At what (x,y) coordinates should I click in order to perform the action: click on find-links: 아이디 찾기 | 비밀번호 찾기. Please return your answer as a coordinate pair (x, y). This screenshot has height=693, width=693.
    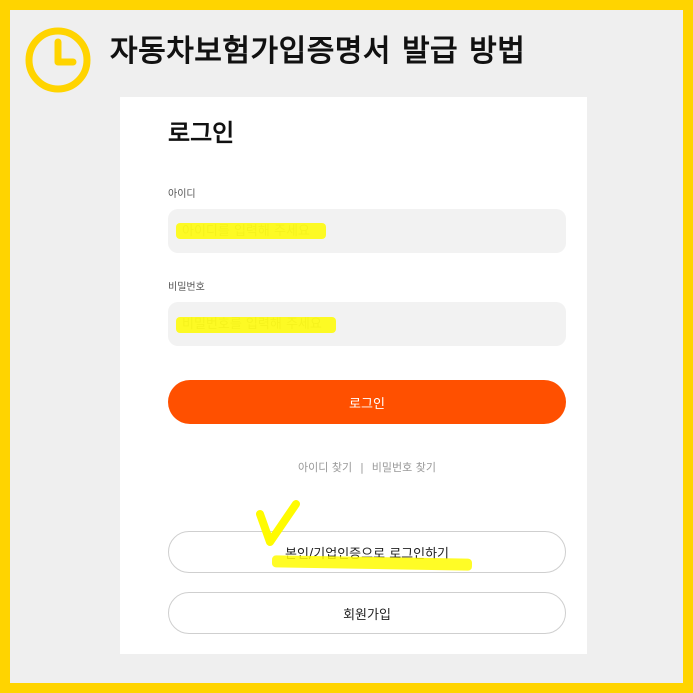
    Looking at the image, I should click on (367, 467).